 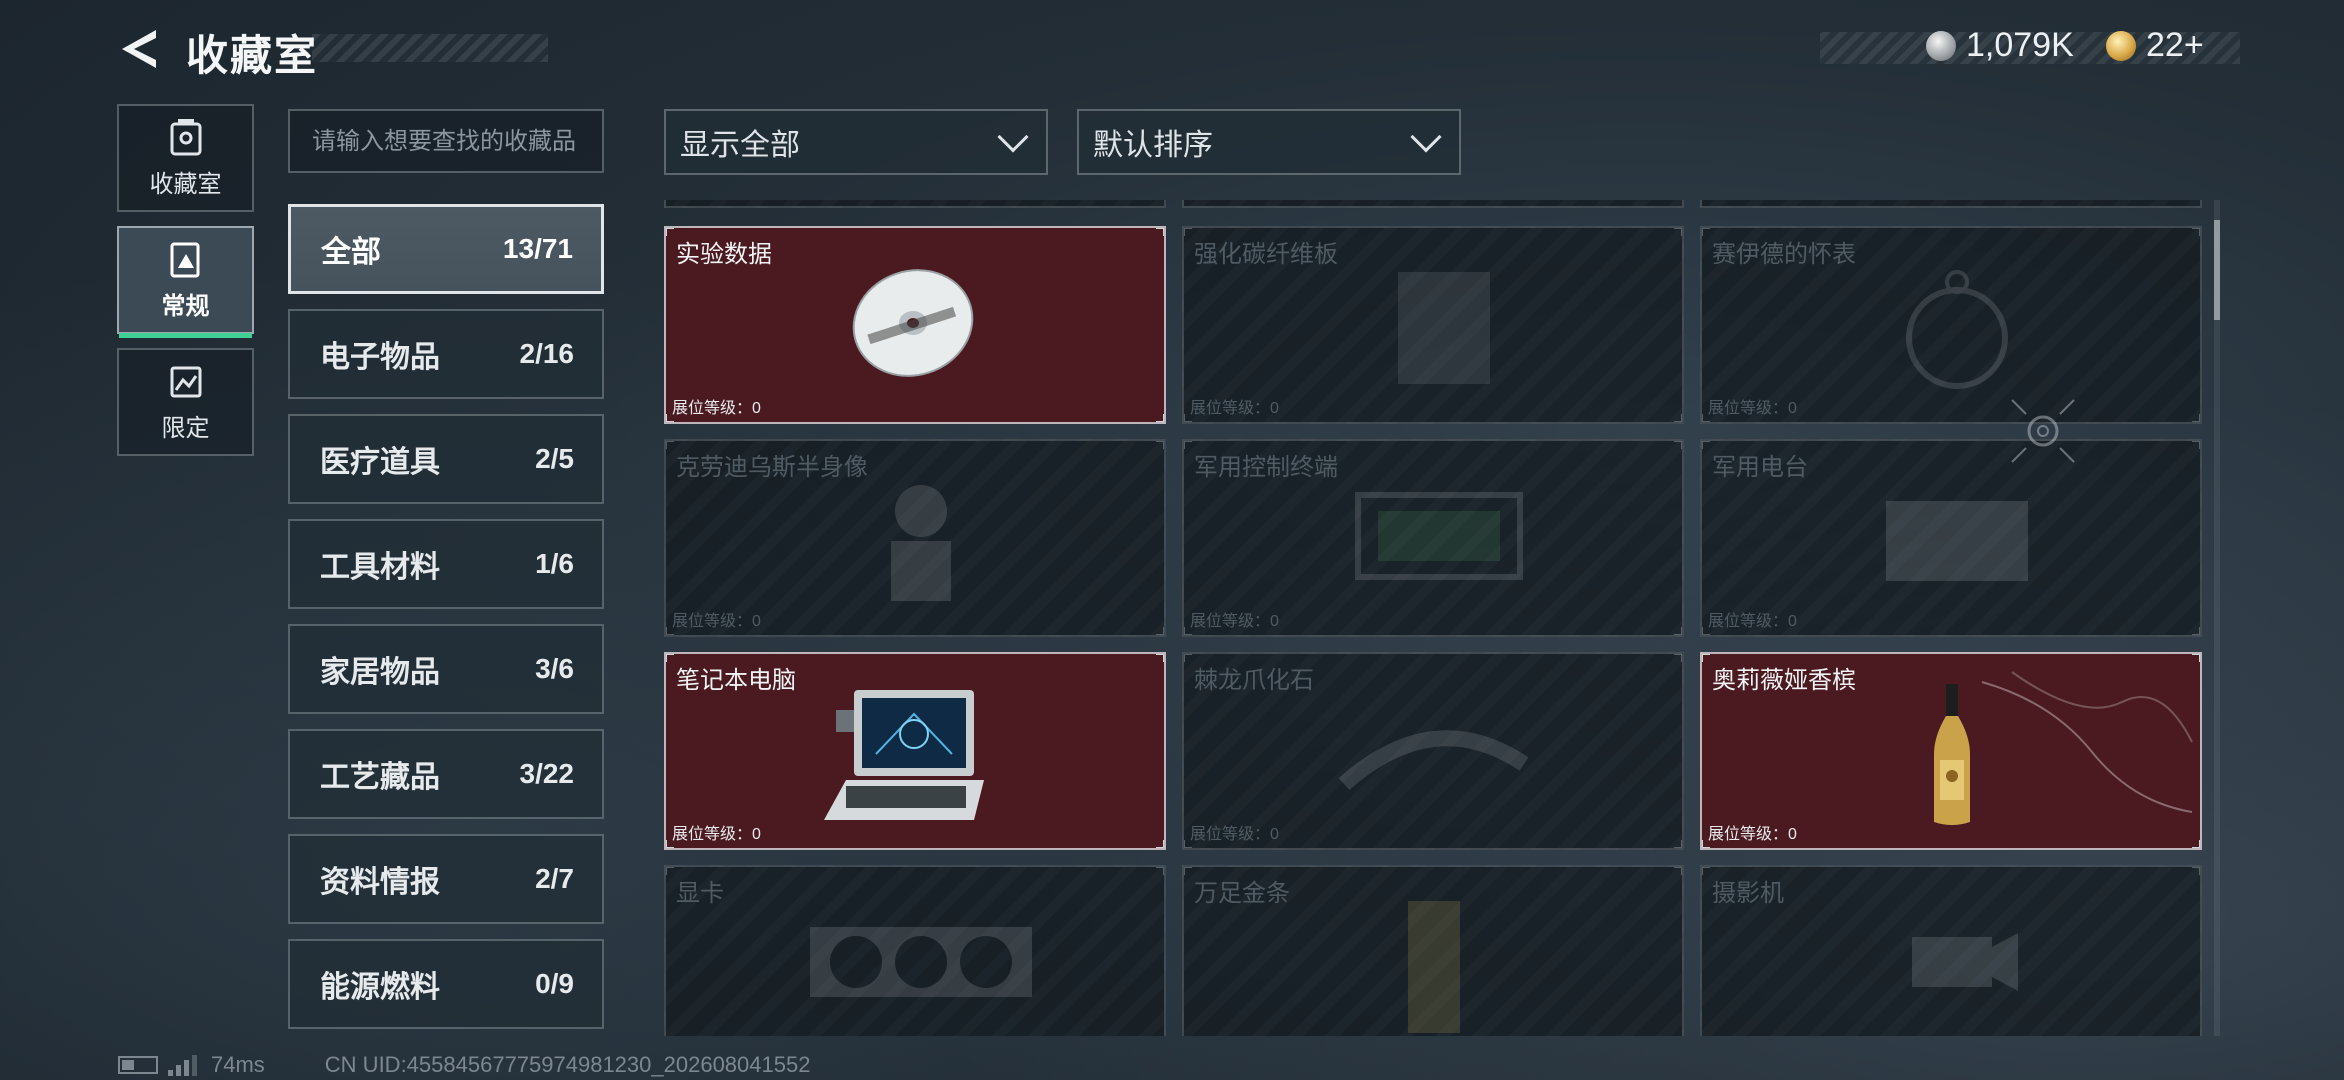 What do you see at coordinates (772, 467) in the screenshot?
I see `item-name: 克劳迪乌斯半身像` at bounding box center [772, 467].